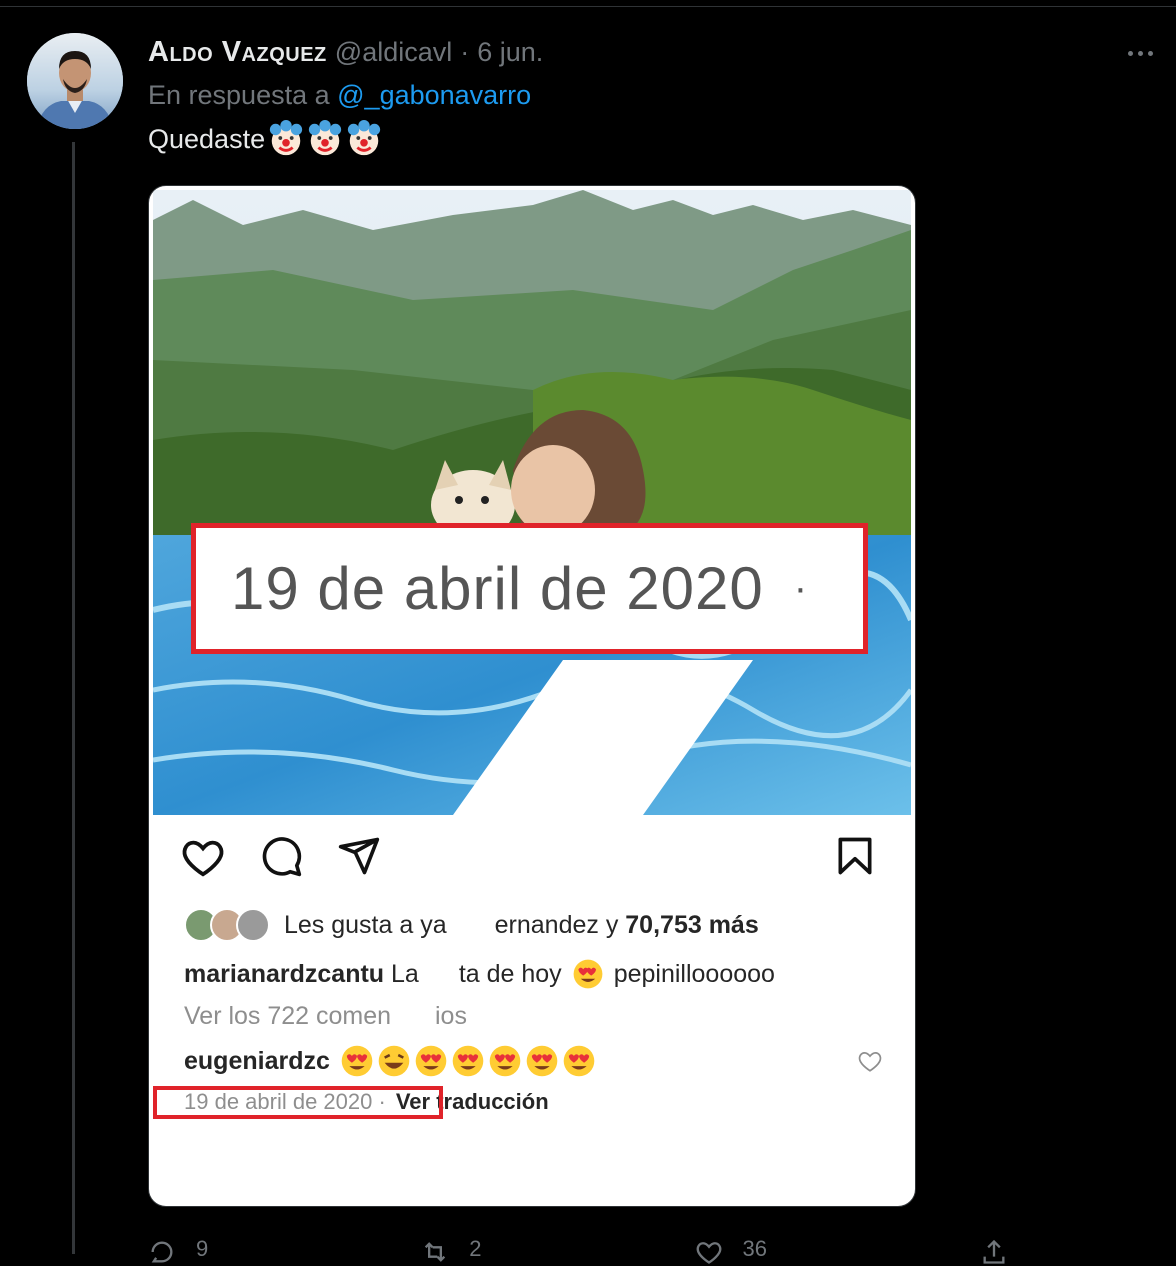 Image resolution: width=1176 pixels, height=1266 pixels. Describe the element at coordinates (434, 95) in the screenshot. I see `reply-mention-link: @_gabonavarro` at that location.